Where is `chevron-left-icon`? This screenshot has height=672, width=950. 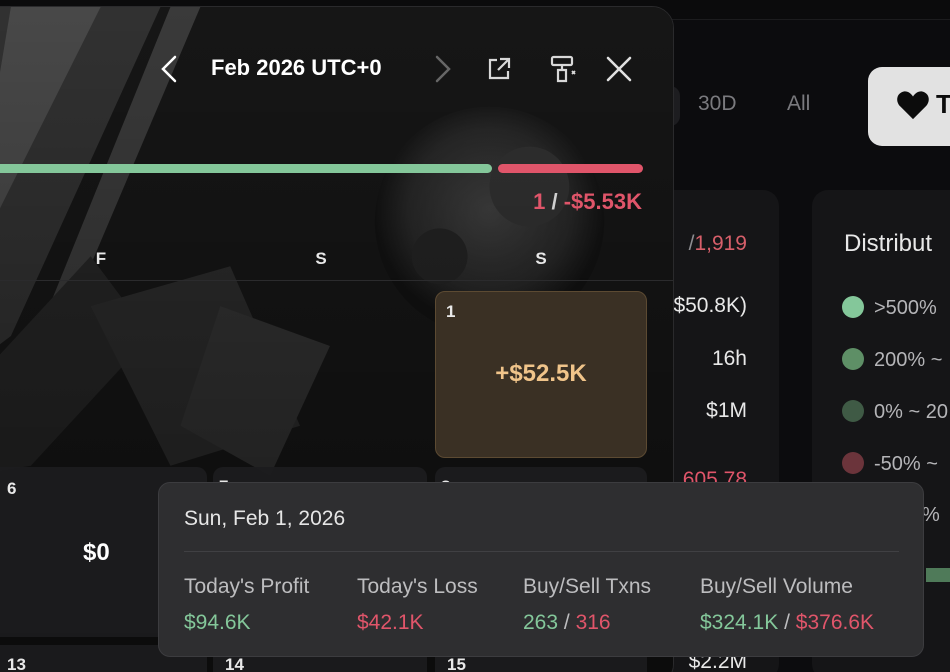 chevron-left-icon is located at coordinates (169, 69).